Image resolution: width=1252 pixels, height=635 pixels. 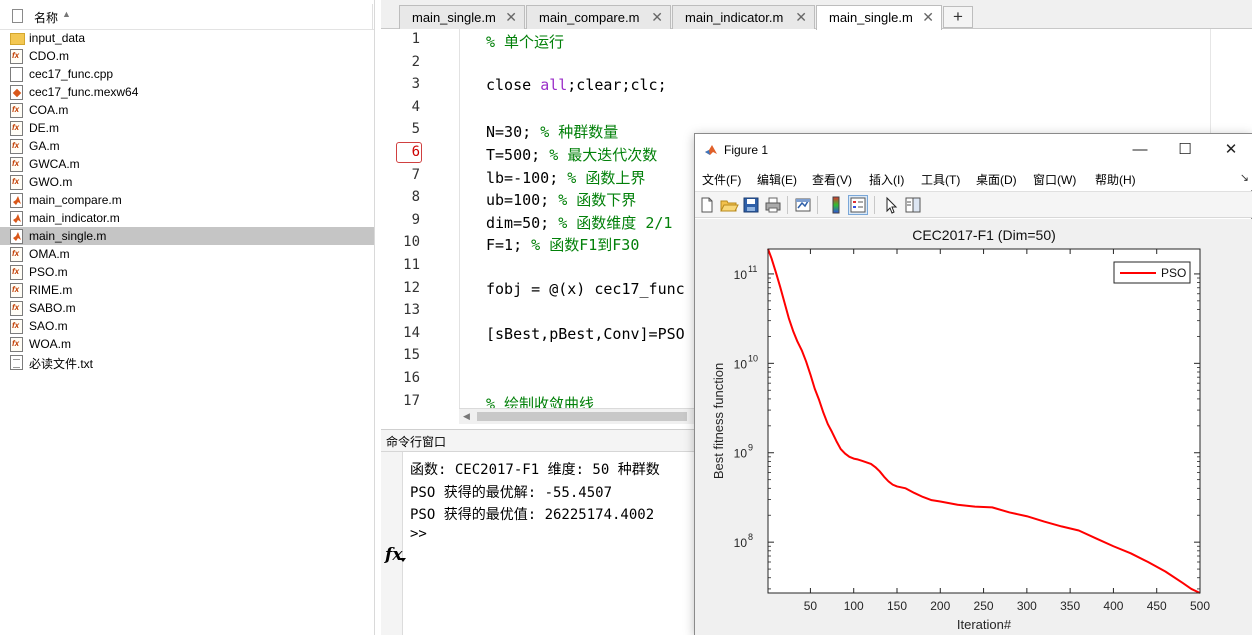 I want to click on file-list-item: main_compare.m, so click(x=187, y=200).